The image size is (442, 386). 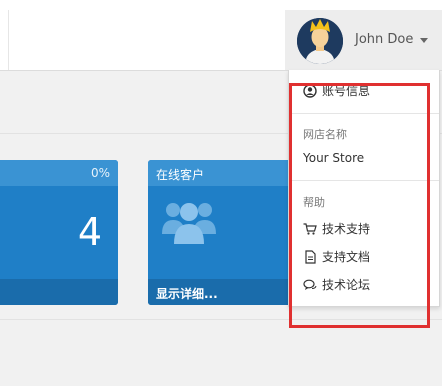 I want to click on user-avatar, so click(x=320, y=41).